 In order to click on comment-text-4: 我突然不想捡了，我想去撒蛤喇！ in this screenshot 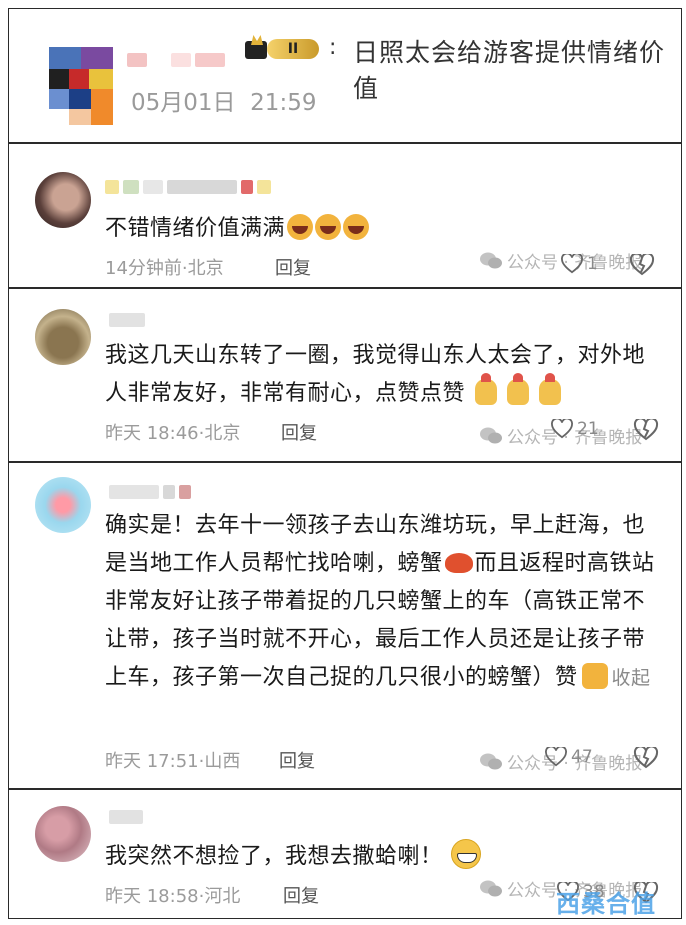, I will do `click(384, 857)`.